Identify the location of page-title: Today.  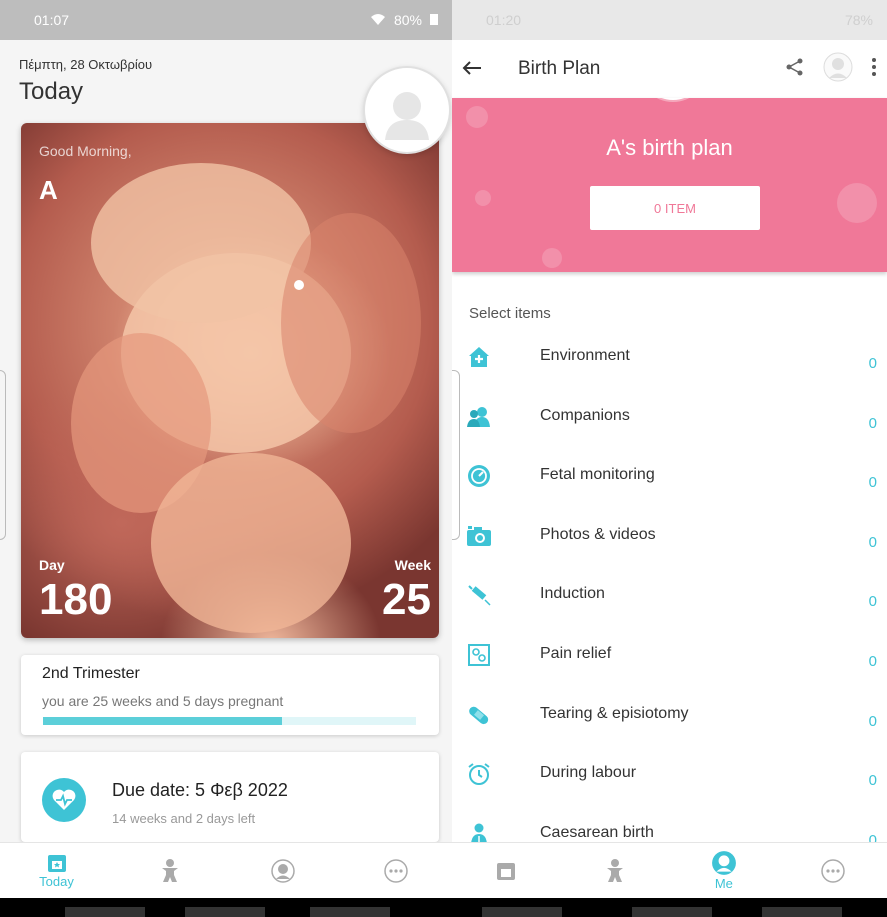
(51, 91).